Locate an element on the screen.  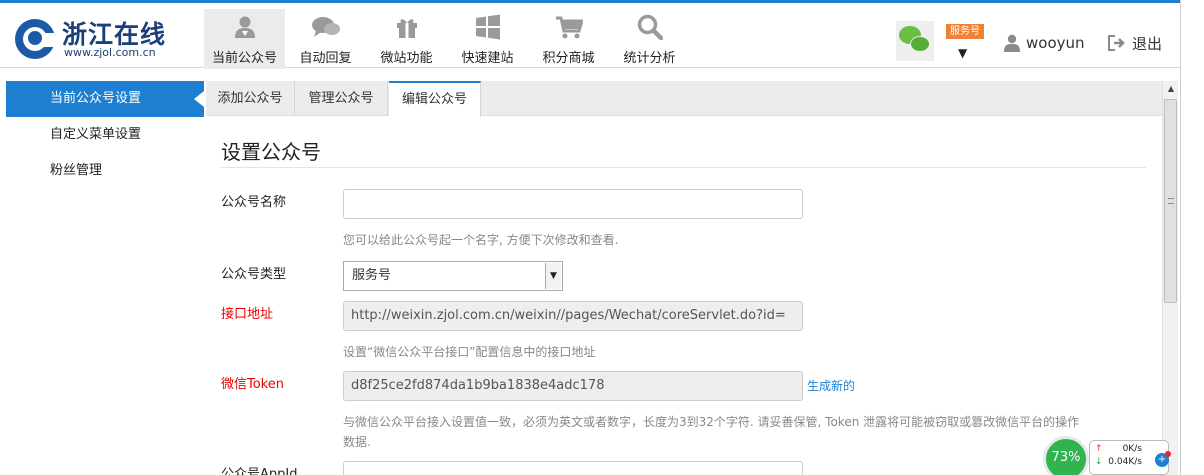
sidebar-item-label: 粉丝管理 is located at coordinates (76, 170).